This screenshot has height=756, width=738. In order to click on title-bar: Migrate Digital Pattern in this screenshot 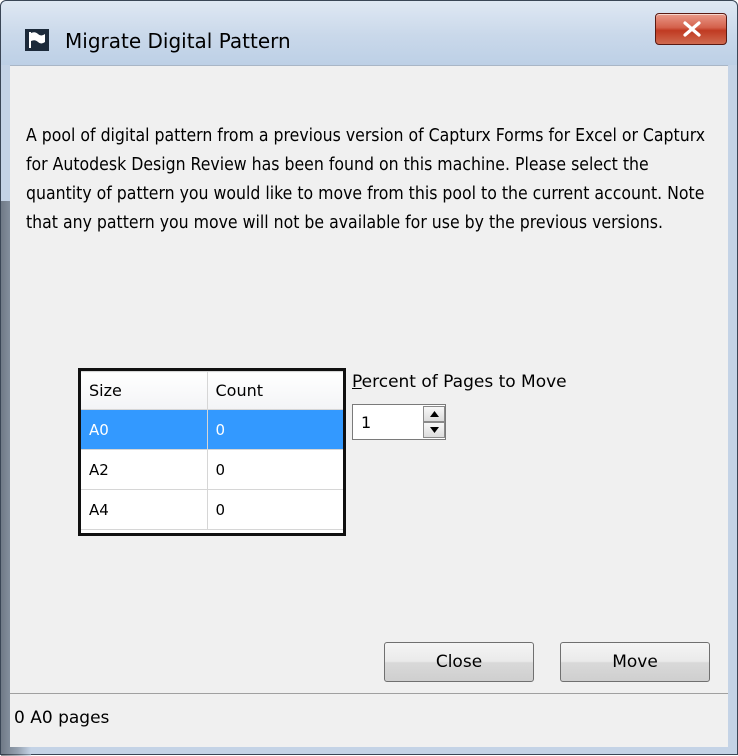, I will do `click(369, 33)`.